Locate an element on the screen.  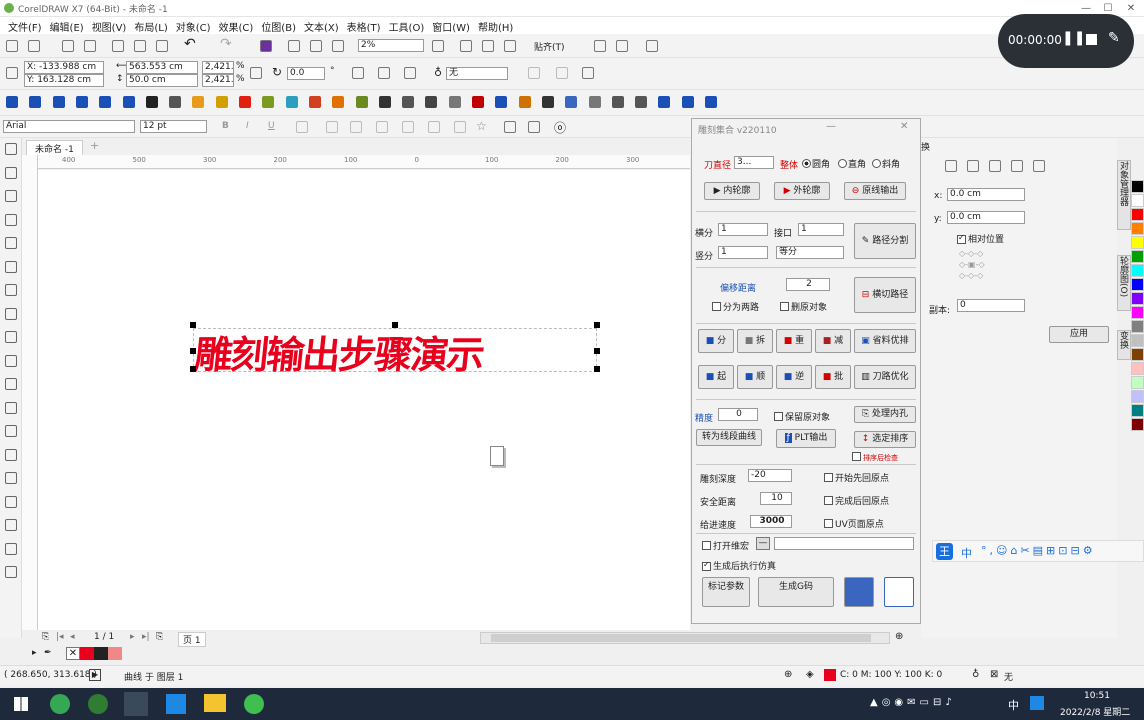
cb-uv-origin-box is located at coordinates (828, 523).